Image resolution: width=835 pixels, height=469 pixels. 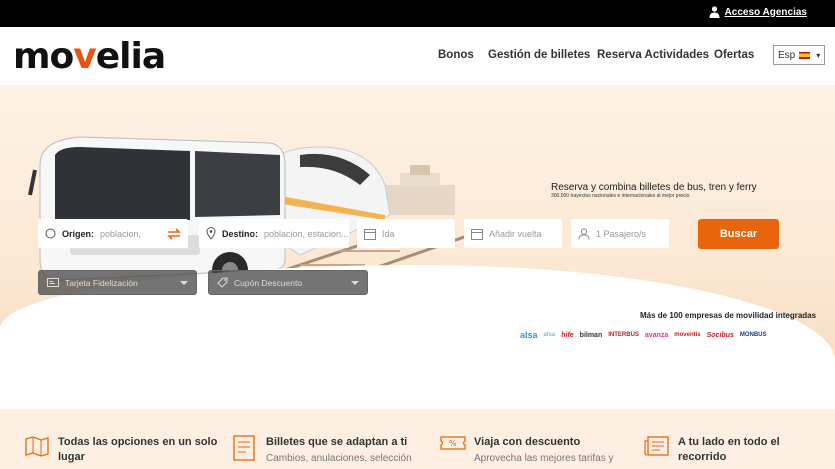 I want to click on departure-date-placeholder: Ida, so click(x=388, y=233).